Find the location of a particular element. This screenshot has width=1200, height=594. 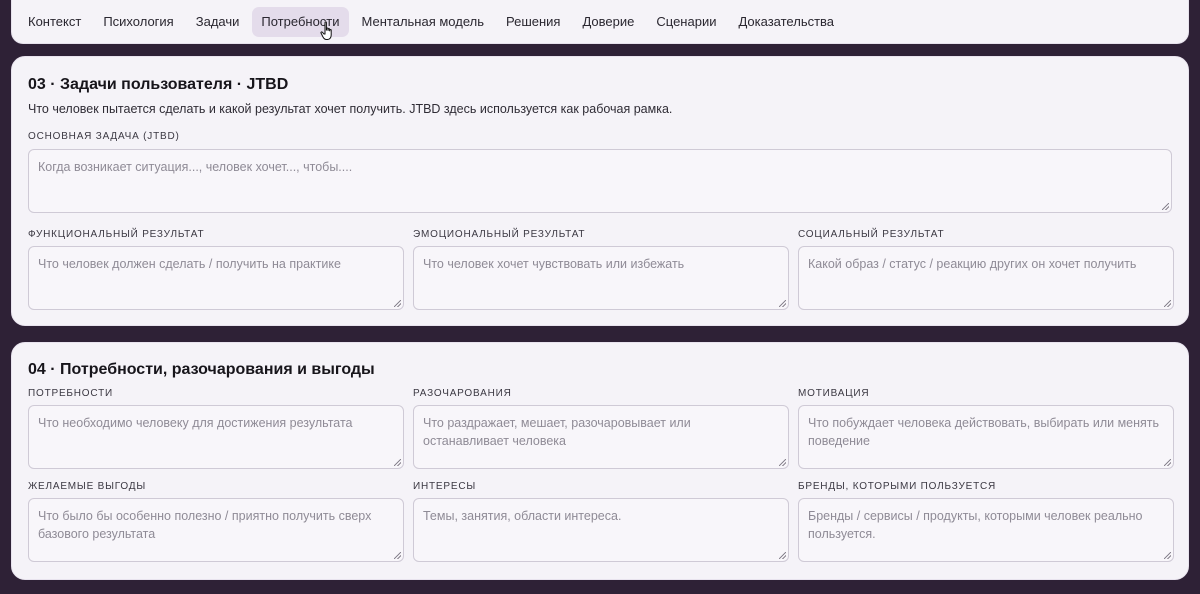

section-title: 04 · Потребности, разочарования и выгоды is located at coordinates (201, 369).